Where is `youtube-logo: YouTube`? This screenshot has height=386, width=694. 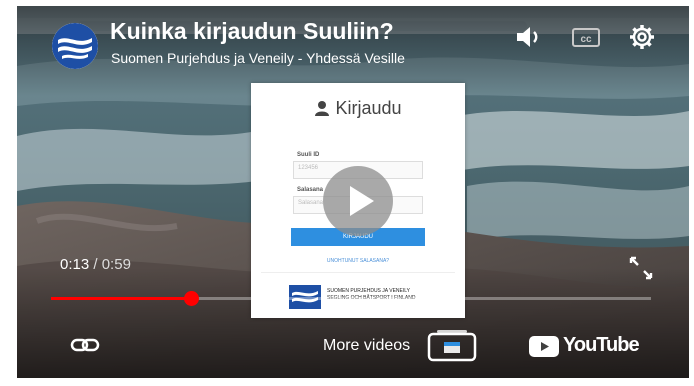
youtube-logo: YouTube is located at coordinates (584, 345).